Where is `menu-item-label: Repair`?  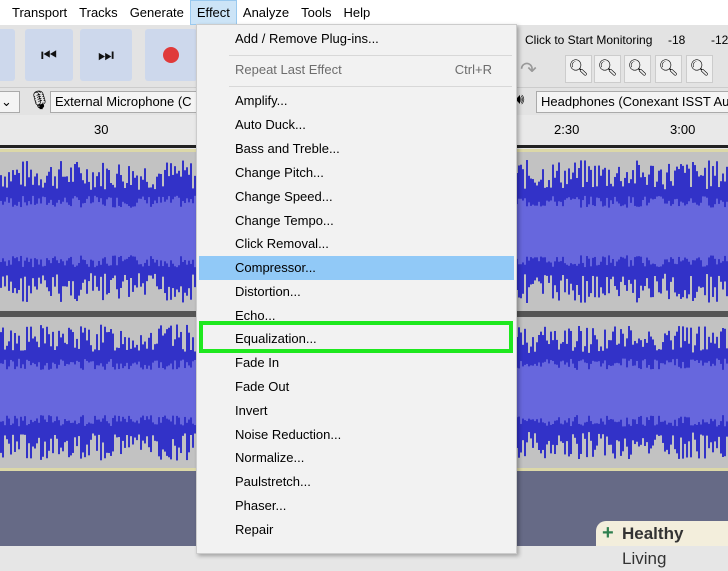 menu-item-label: Repair is located at coordinates (254, 529).